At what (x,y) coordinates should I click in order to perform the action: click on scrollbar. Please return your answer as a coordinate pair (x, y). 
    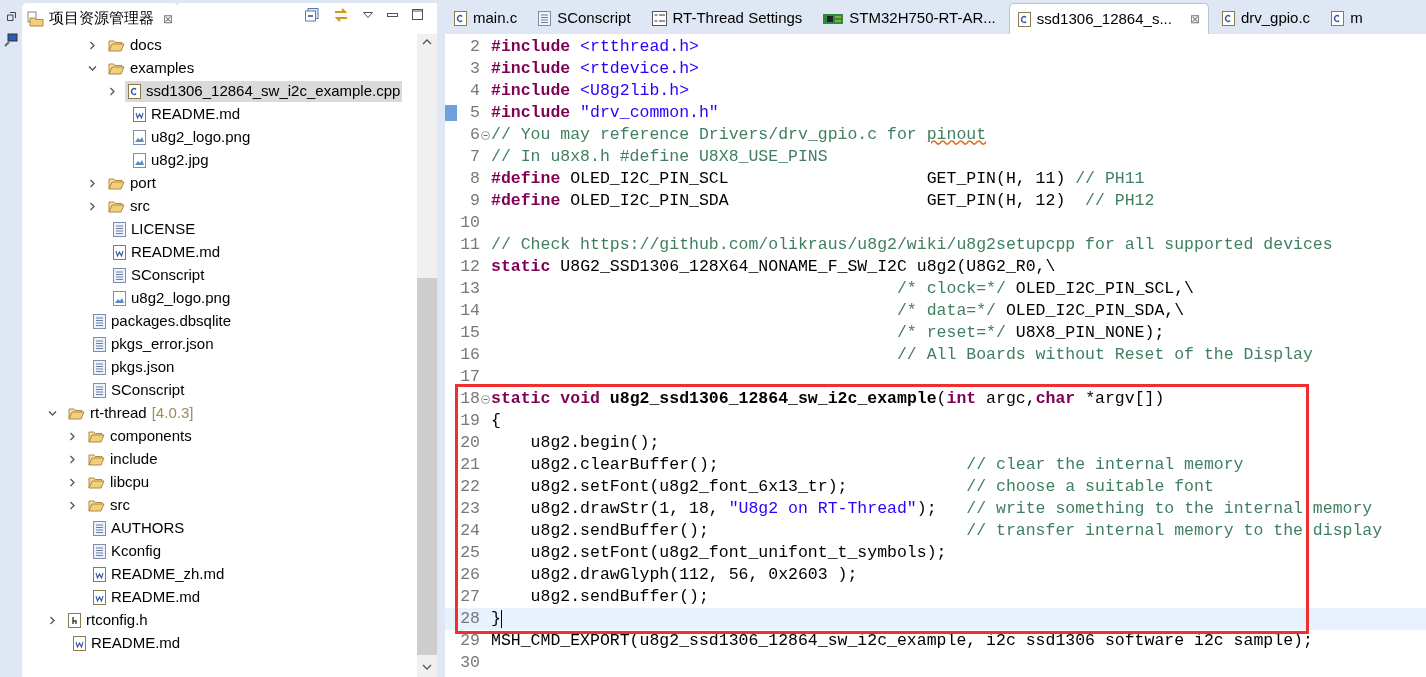
    Looking at the image, I should click on (427, 355).